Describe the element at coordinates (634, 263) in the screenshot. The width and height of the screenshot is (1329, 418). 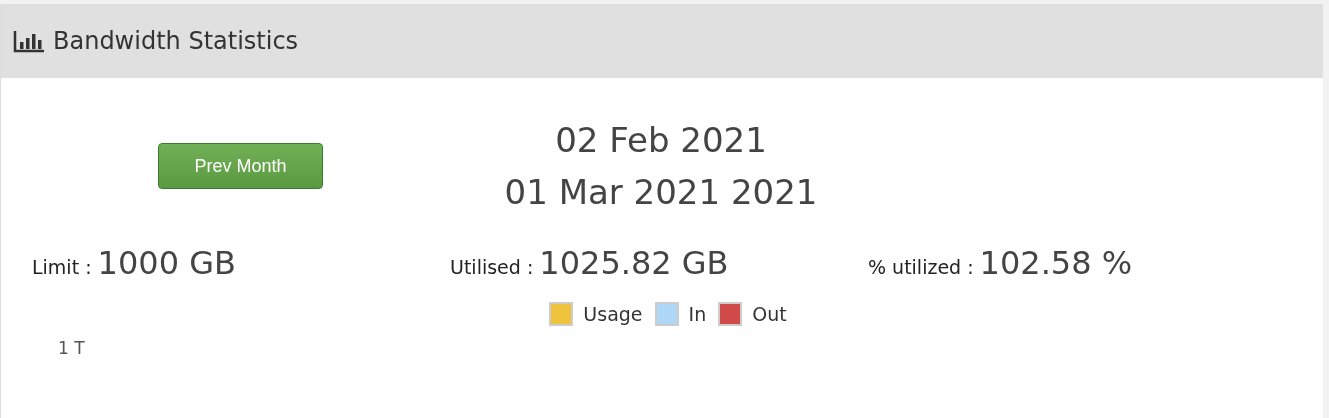
I see `stat-value: 1025.82 GB` at that location.